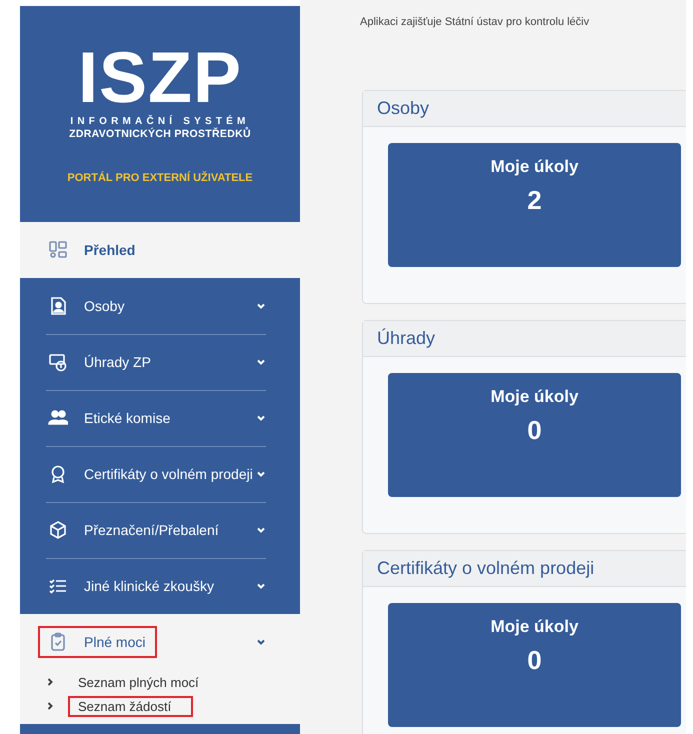 The image size is (693, 734). I want to click on sidebar-item: Úhrady ZP, so click(160, 362).